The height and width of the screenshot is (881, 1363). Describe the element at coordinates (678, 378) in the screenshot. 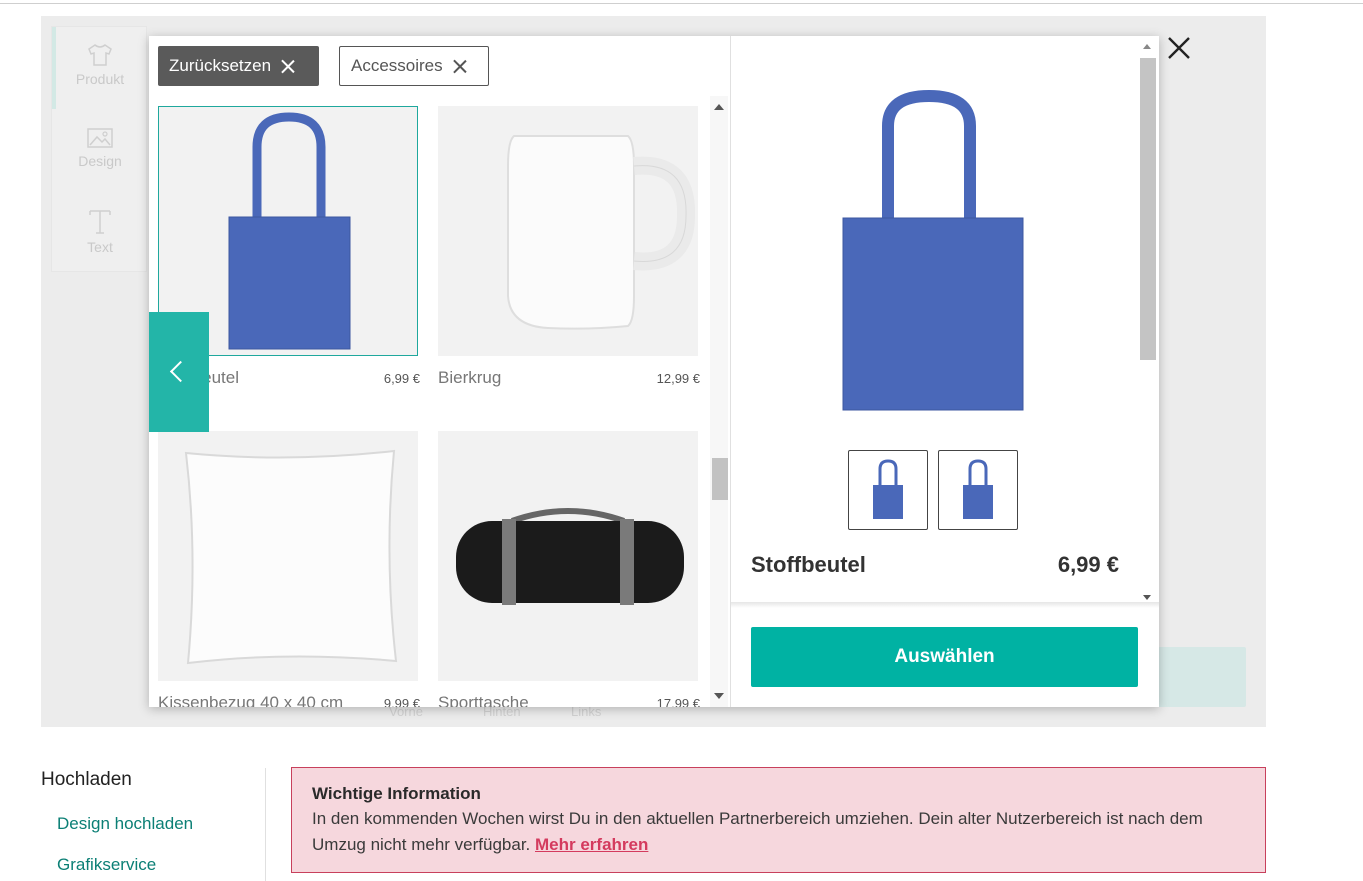

I see `product-price: 12,99 €` at that location.